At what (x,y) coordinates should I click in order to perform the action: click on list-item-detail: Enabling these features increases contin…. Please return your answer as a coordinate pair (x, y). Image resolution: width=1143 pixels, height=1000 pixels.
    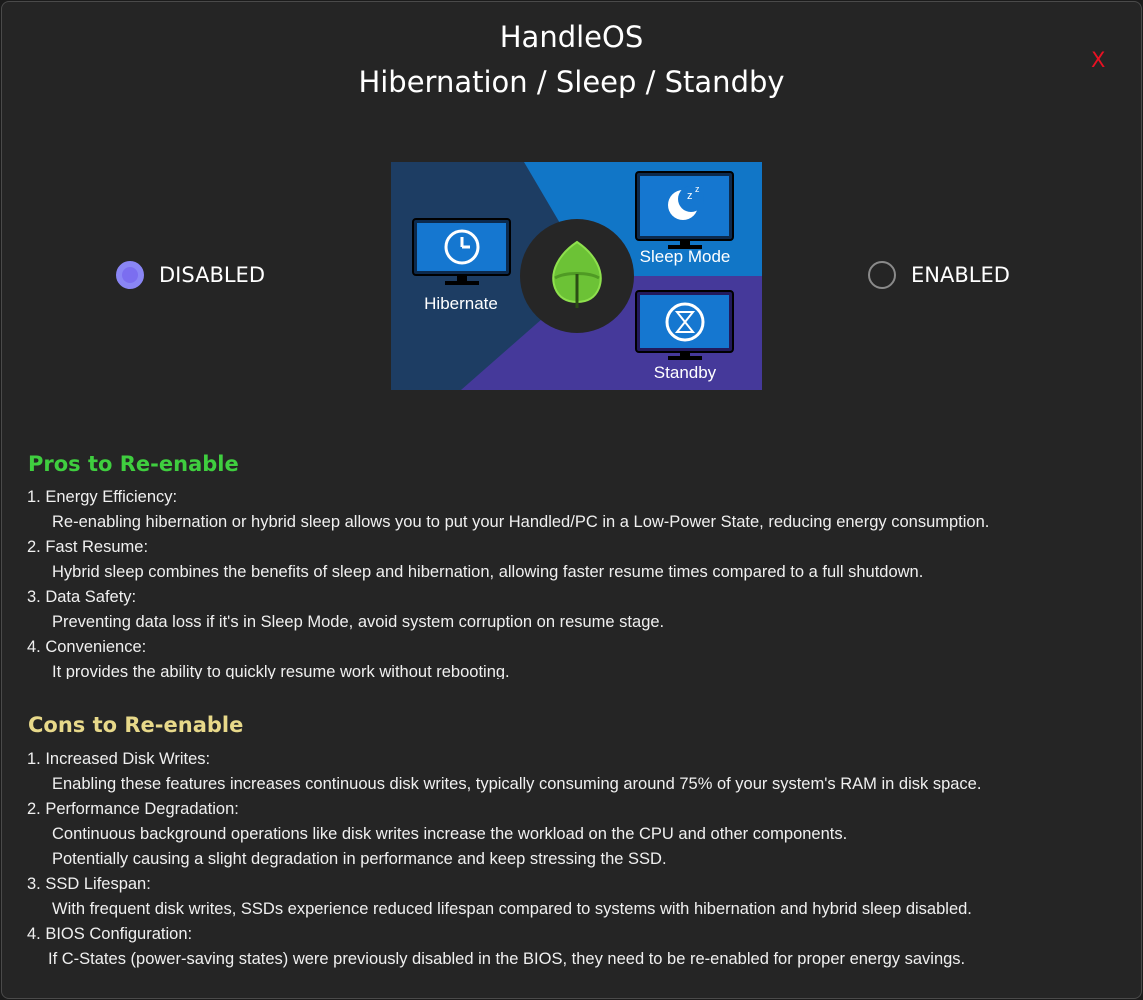
    Looking at the image, I should click on (517, 784).